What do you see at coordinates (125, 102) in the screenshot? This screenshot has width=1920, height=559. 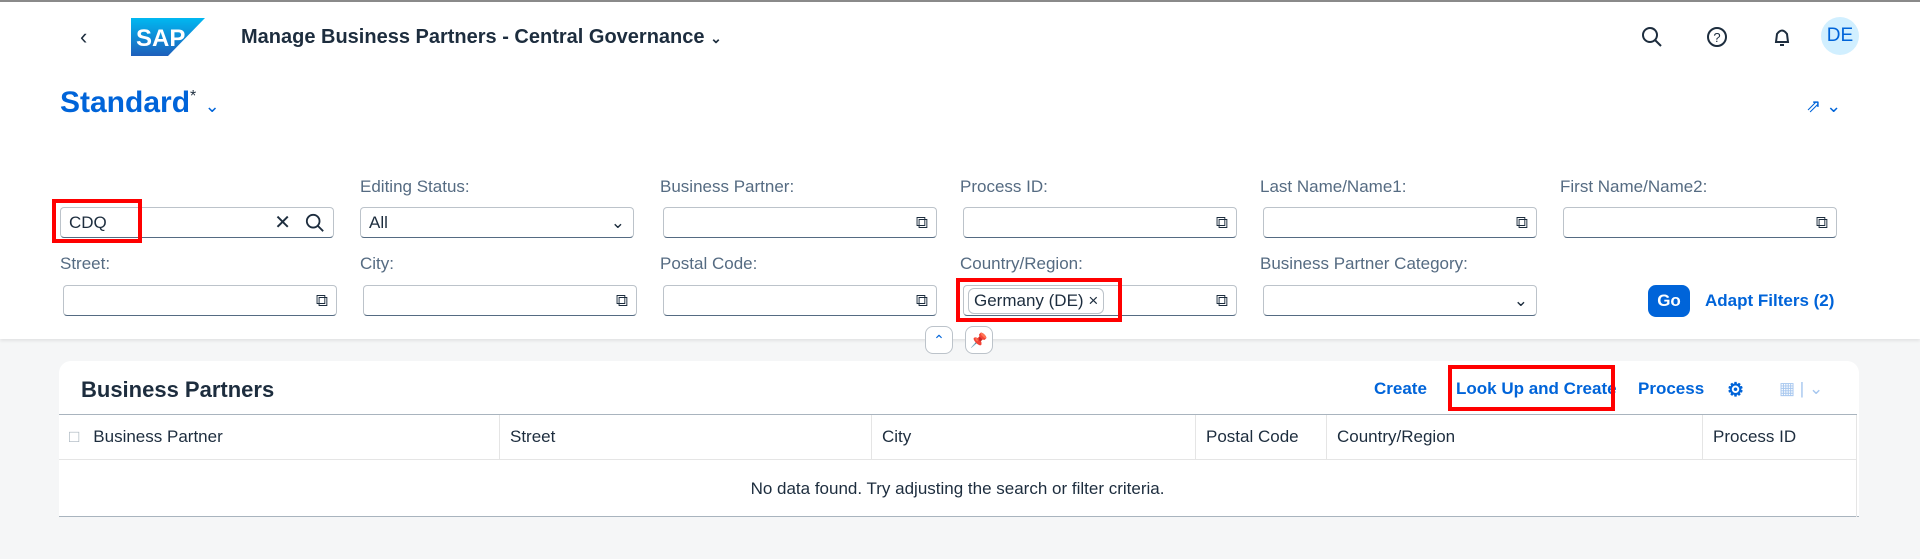 I see `variant-name: Standard` at bounding box center [125, 102].